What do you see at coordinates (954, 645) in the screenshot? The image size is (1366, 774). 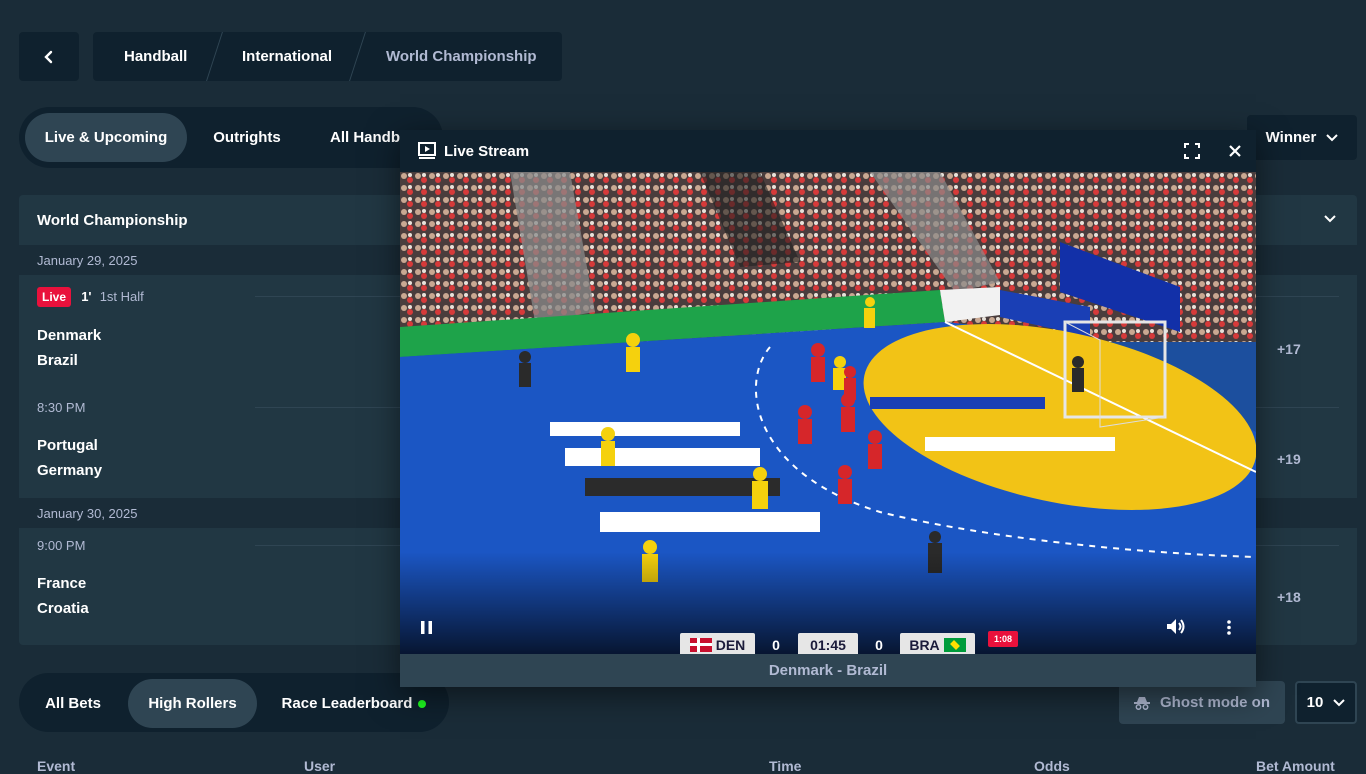 I see `brazil-flag-icon` at bounding box center [954, 645].